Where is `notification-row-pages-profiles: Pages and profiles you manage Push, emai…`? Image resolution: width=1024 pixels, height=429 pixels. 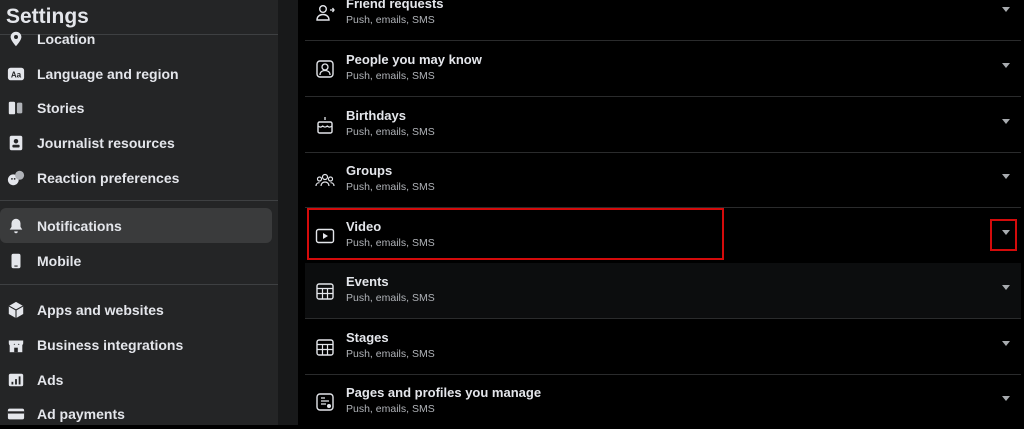 notification-row-pages-profiles: Pages and profiles you manage Push, emai… is located at coordinates (663, 401).